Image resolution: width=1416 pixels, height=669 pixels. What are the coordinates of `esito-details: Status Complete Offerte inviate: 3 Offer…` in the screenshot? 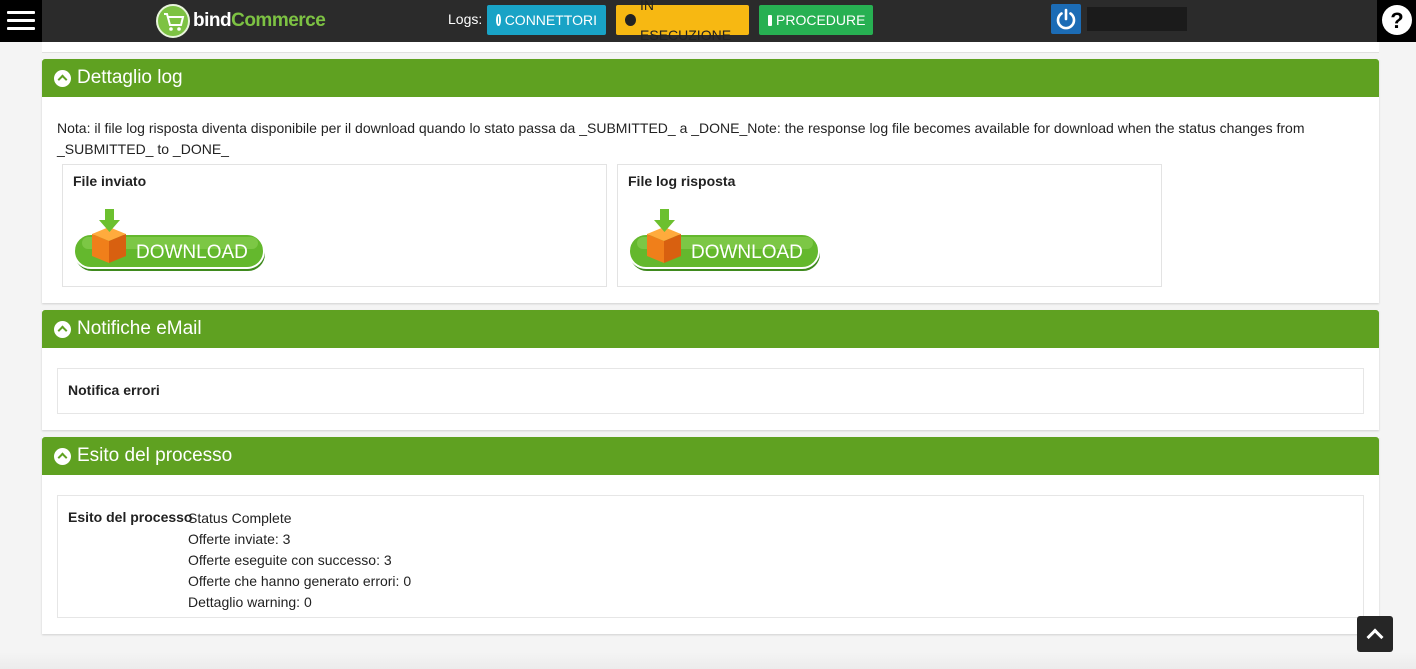 It's located at (299, 560).